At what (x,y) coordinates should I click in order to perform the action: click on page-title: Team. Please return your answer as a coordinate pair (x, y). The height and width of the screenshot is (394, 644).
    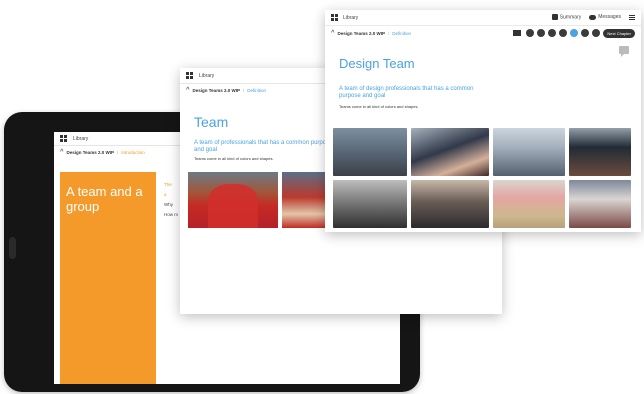
    Looking at the image, I should click on (211, 122).